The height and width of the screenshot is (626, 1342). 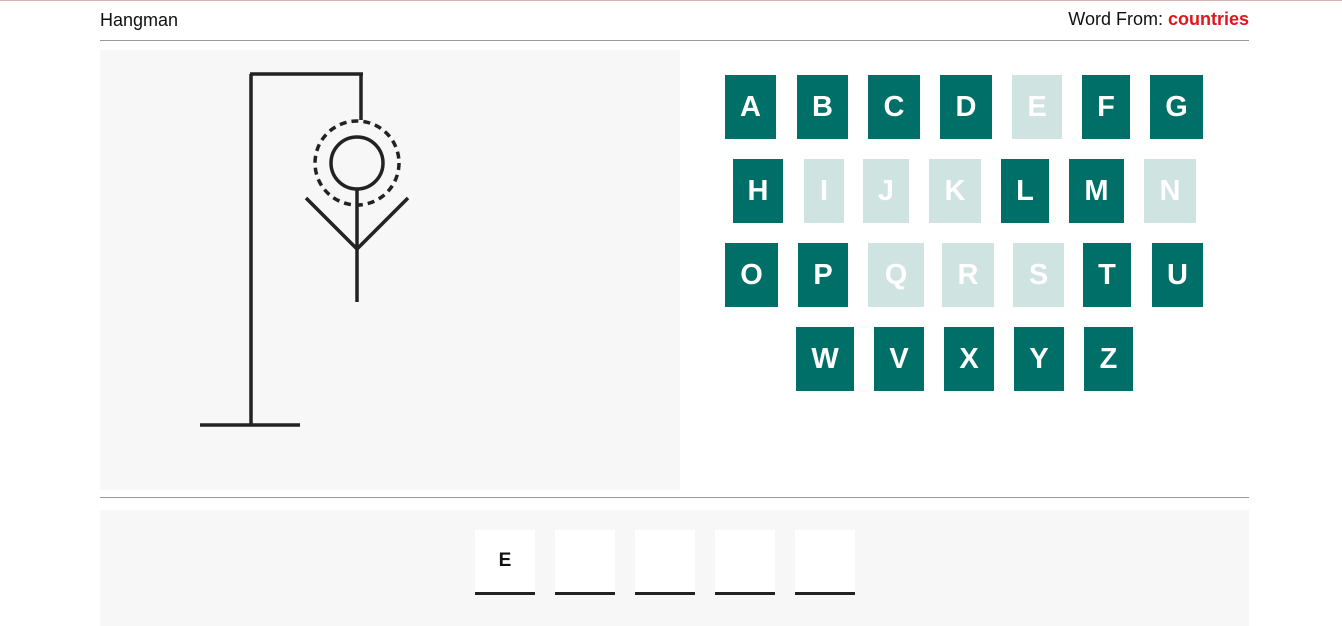 What do you see at coordinates (1039, 359) in the screenshot?
I see `letter-key-y: Y` at bounding box center [1039, 359].